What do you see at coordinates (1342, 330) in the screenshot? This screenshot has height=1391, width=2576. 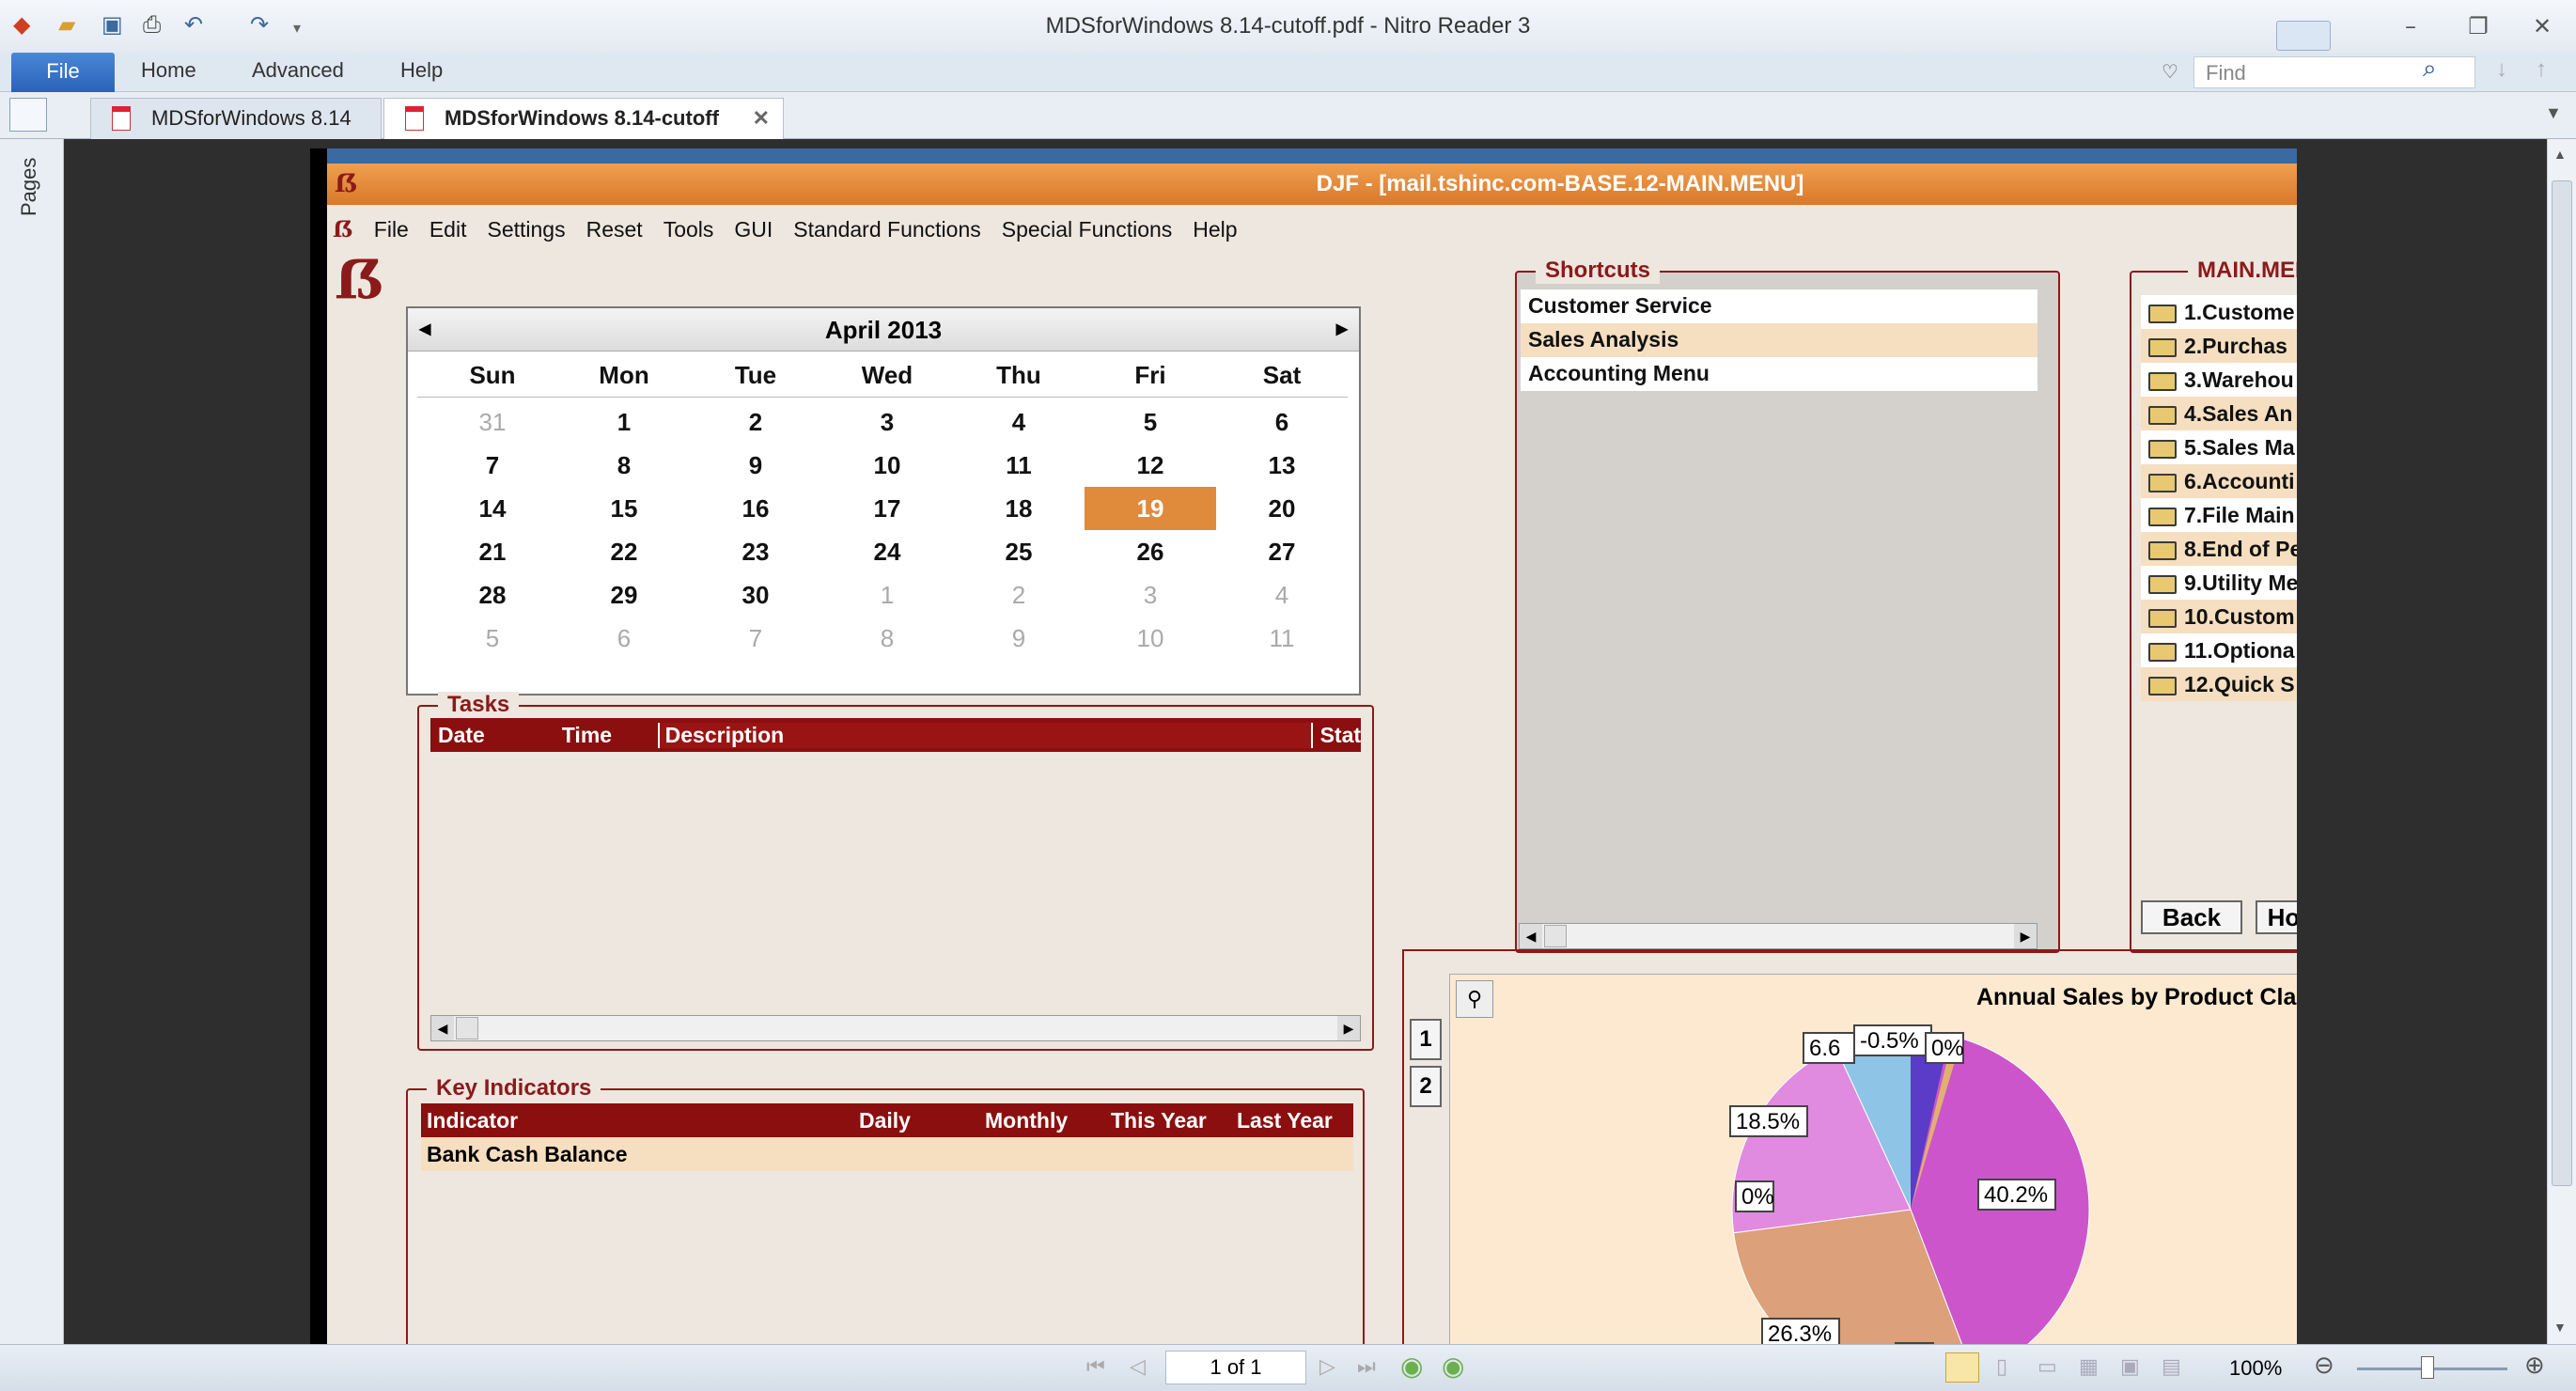 I see `next-month-icon: ▶` at bounding box center [1342, 330].